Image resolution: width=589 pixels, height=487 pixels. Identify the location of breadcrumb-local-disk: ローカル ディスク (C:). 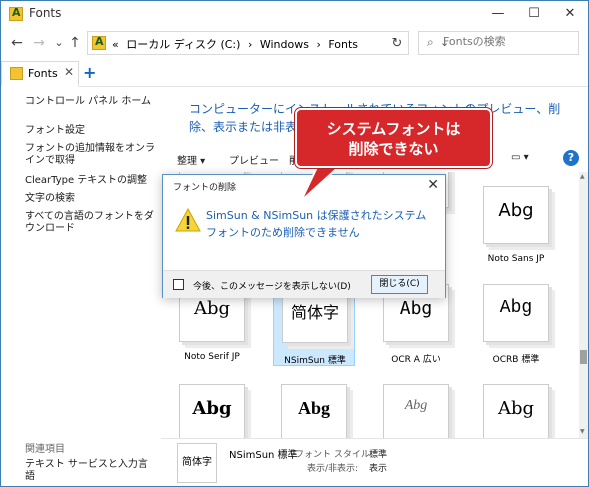
(183, 44).